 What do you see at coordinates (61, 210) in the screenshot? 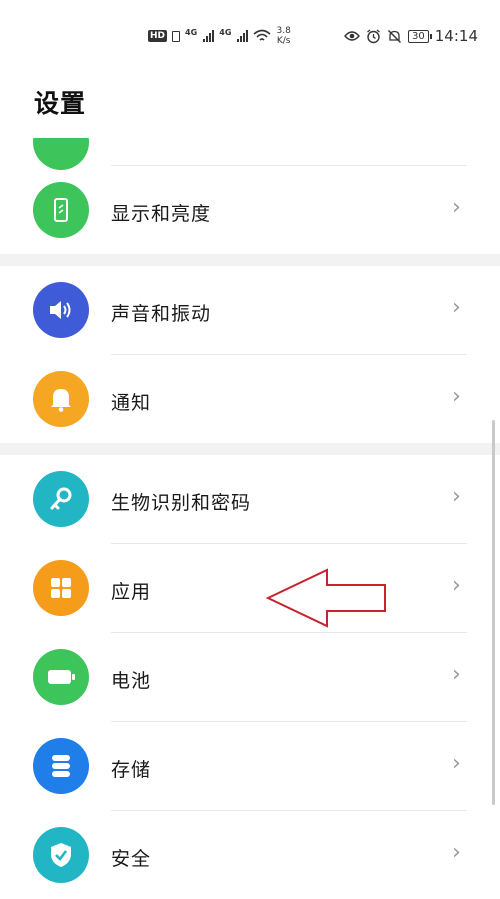
I see `phone-display-icon` at bounding box center [61, 210].